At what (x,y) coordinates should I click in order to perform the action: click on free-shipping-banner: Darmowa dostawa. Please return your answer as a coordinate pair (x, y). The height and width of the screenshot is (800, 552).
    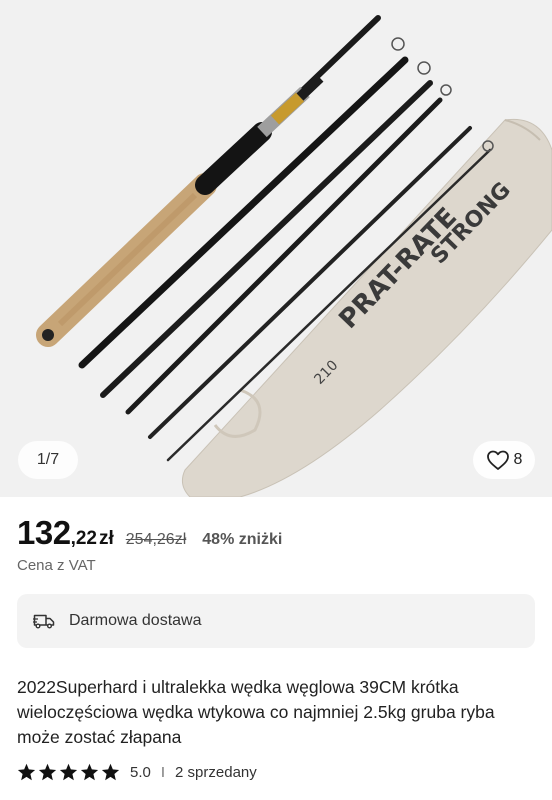
    Looking at the image, I should click on (276, 621).